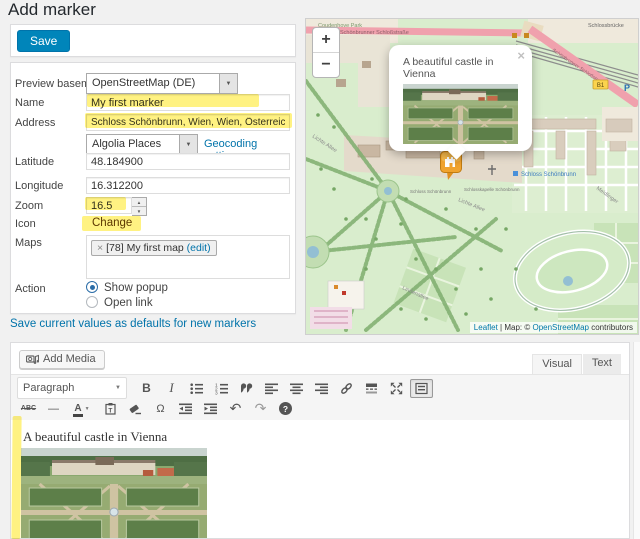  What do you see at coordinates (30, 103) in the screenshot?
I see `name-label: Name` at bounding box center [30, 103].